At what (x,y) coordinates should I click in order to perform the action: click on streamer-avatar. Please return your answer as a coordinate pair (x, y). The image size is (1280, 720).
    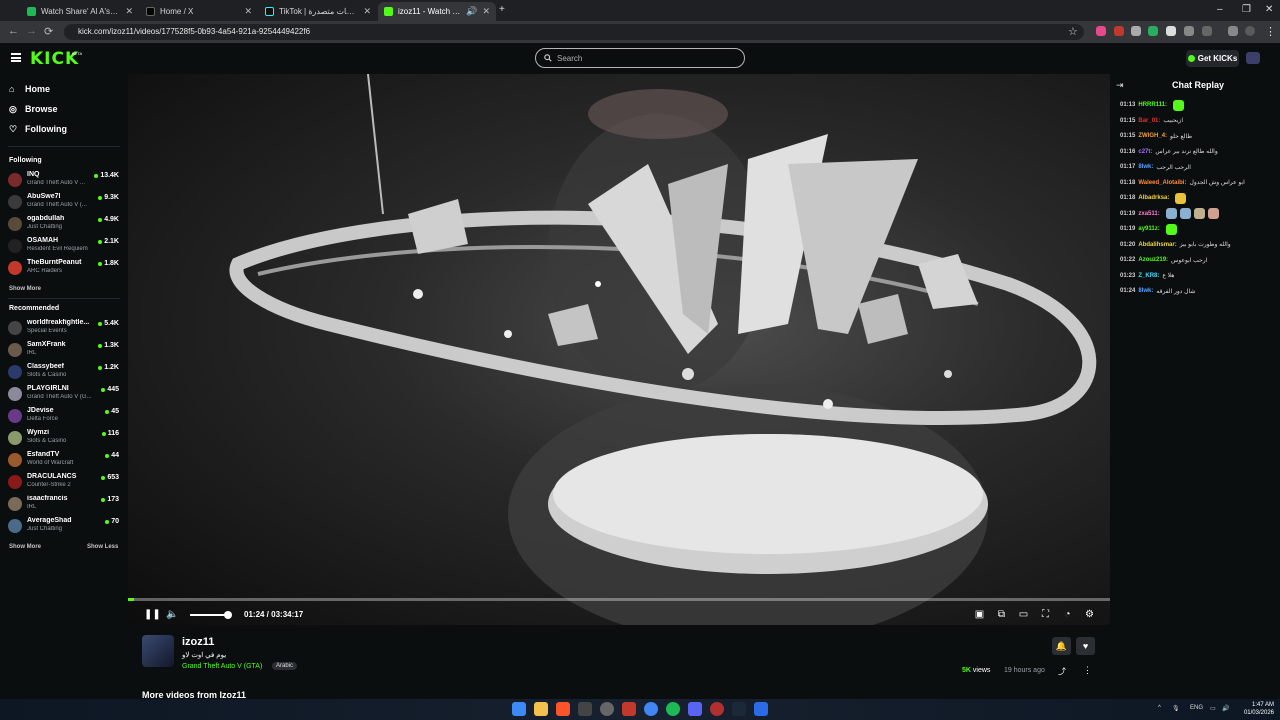
    Looking at the image, I should click on (158, 651).